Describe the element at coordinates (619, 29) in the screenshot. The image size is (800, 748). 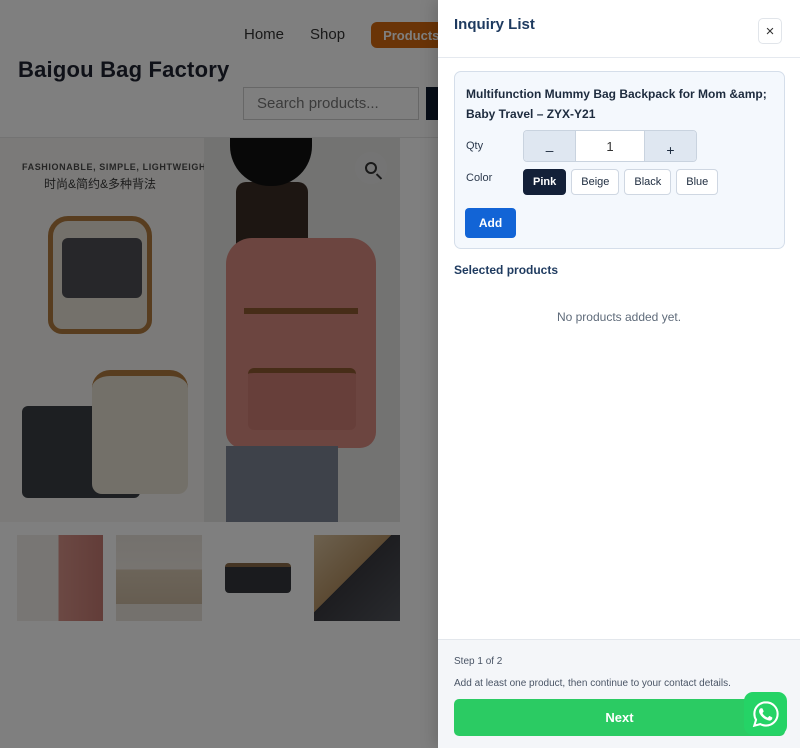
I see `drawer-header: Inquiry List ×` at that location.